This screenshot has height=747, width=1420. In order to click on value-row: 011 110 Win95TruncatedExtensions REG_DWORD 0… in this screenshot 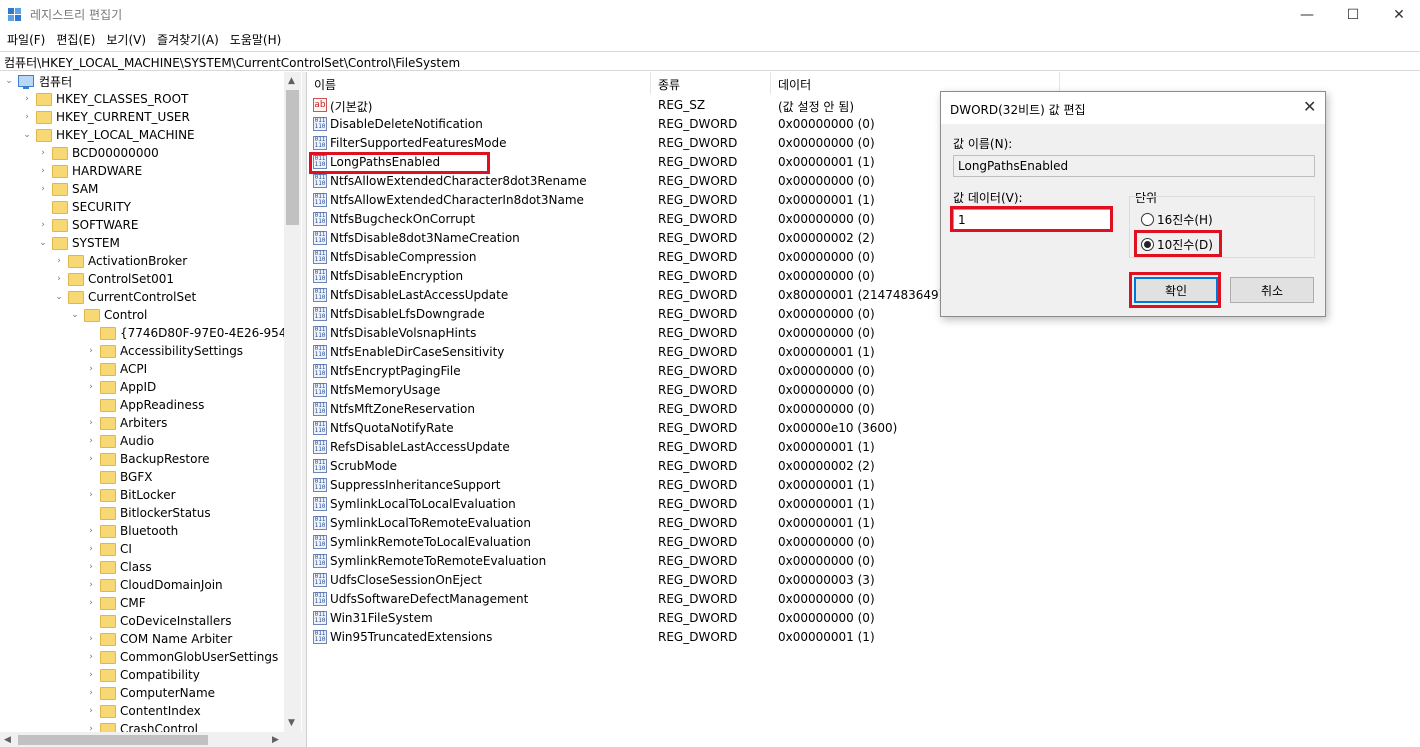, I will do `click(688, 637)`.